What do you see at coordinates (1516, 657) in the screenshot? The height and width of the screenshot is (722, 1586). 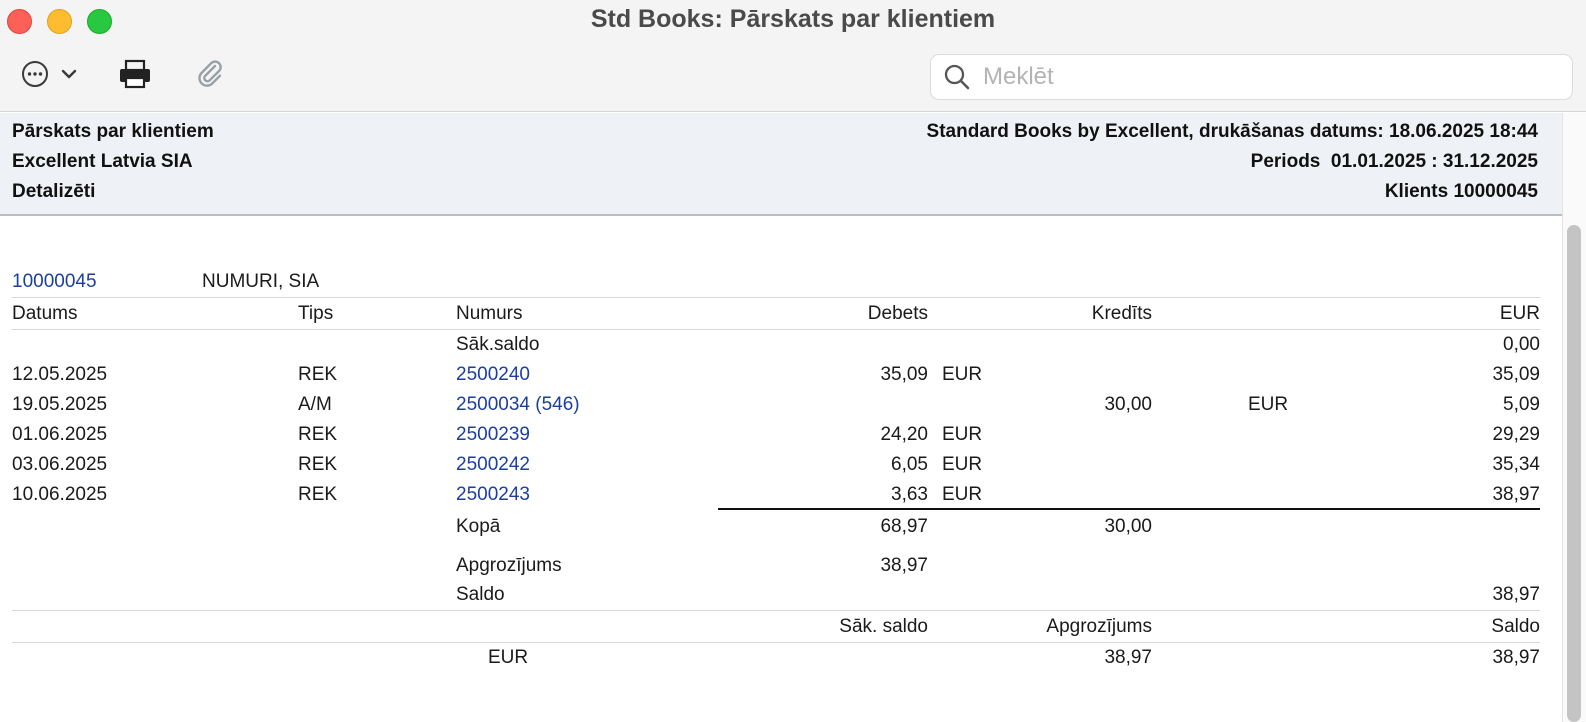 I see `summary-balance: 38,97` at bounding box center [1516, 657].